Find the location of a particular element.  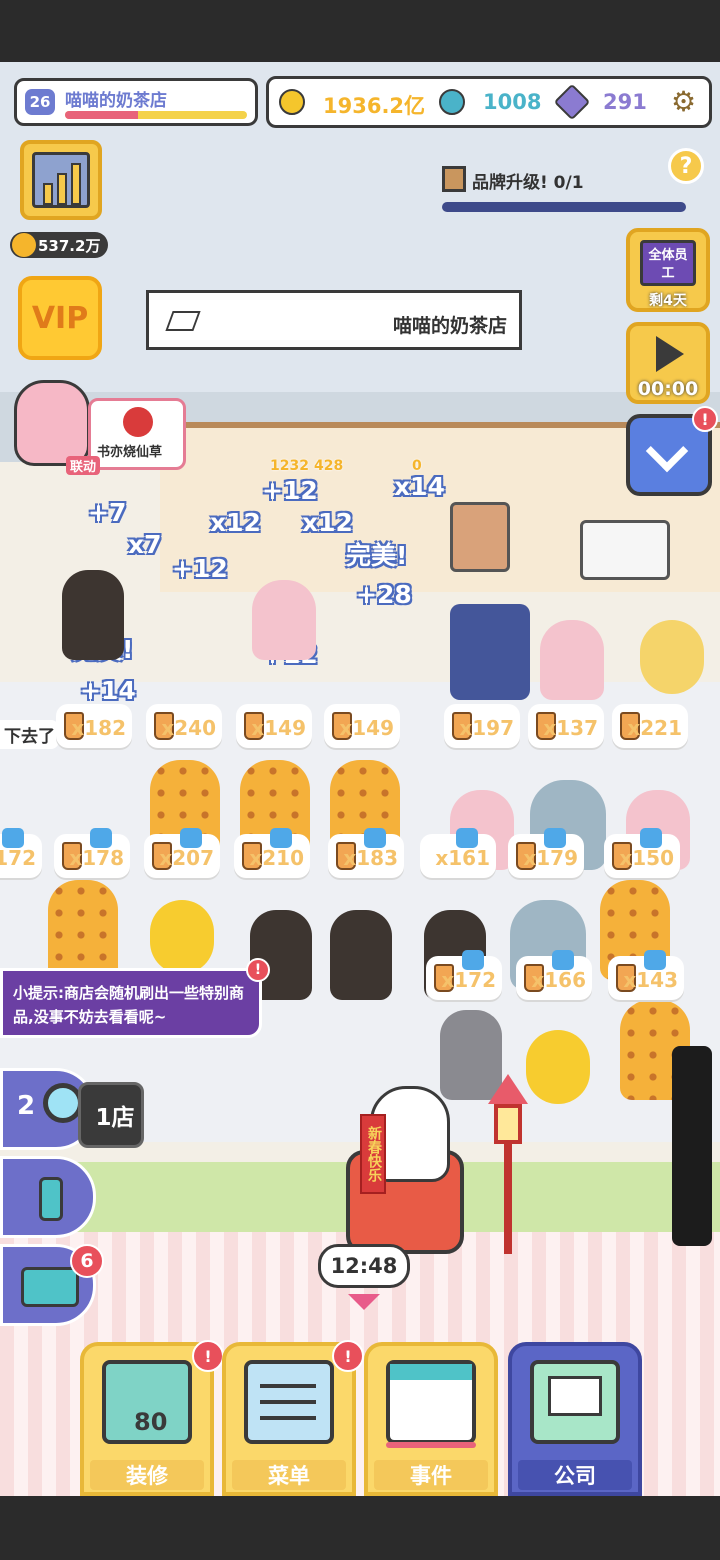

bar-chart-icon is located at coordinates (61, 180).